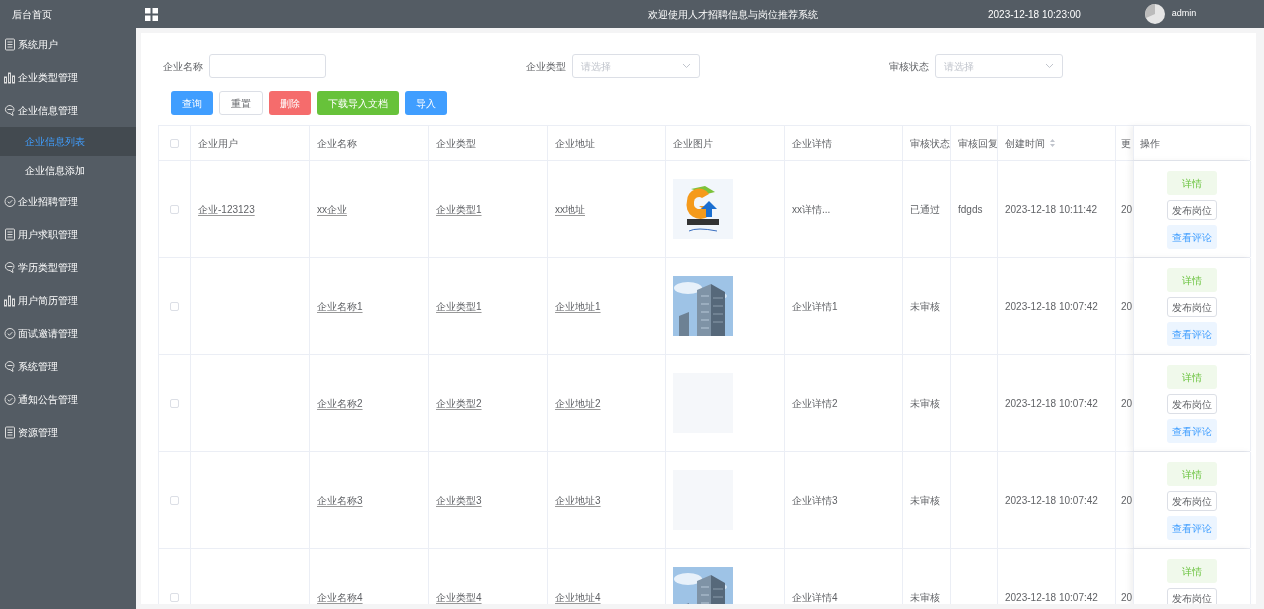 This screenshot has height=609, width=1264. I want to click on field-label: 审核状态, so click(909, 66).